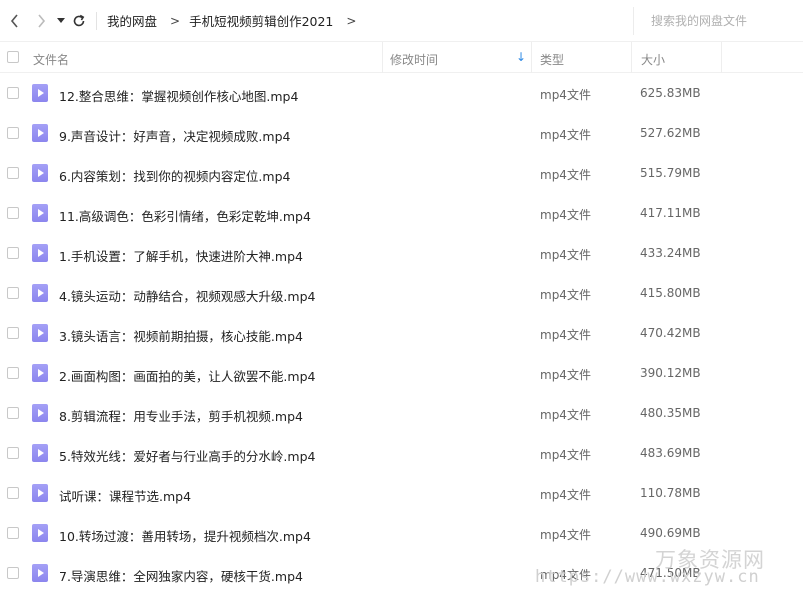 Image resolution: width=803 pixels, height=615 pixels. I want to click on file-size: 110.78MB, so click(670, 493).